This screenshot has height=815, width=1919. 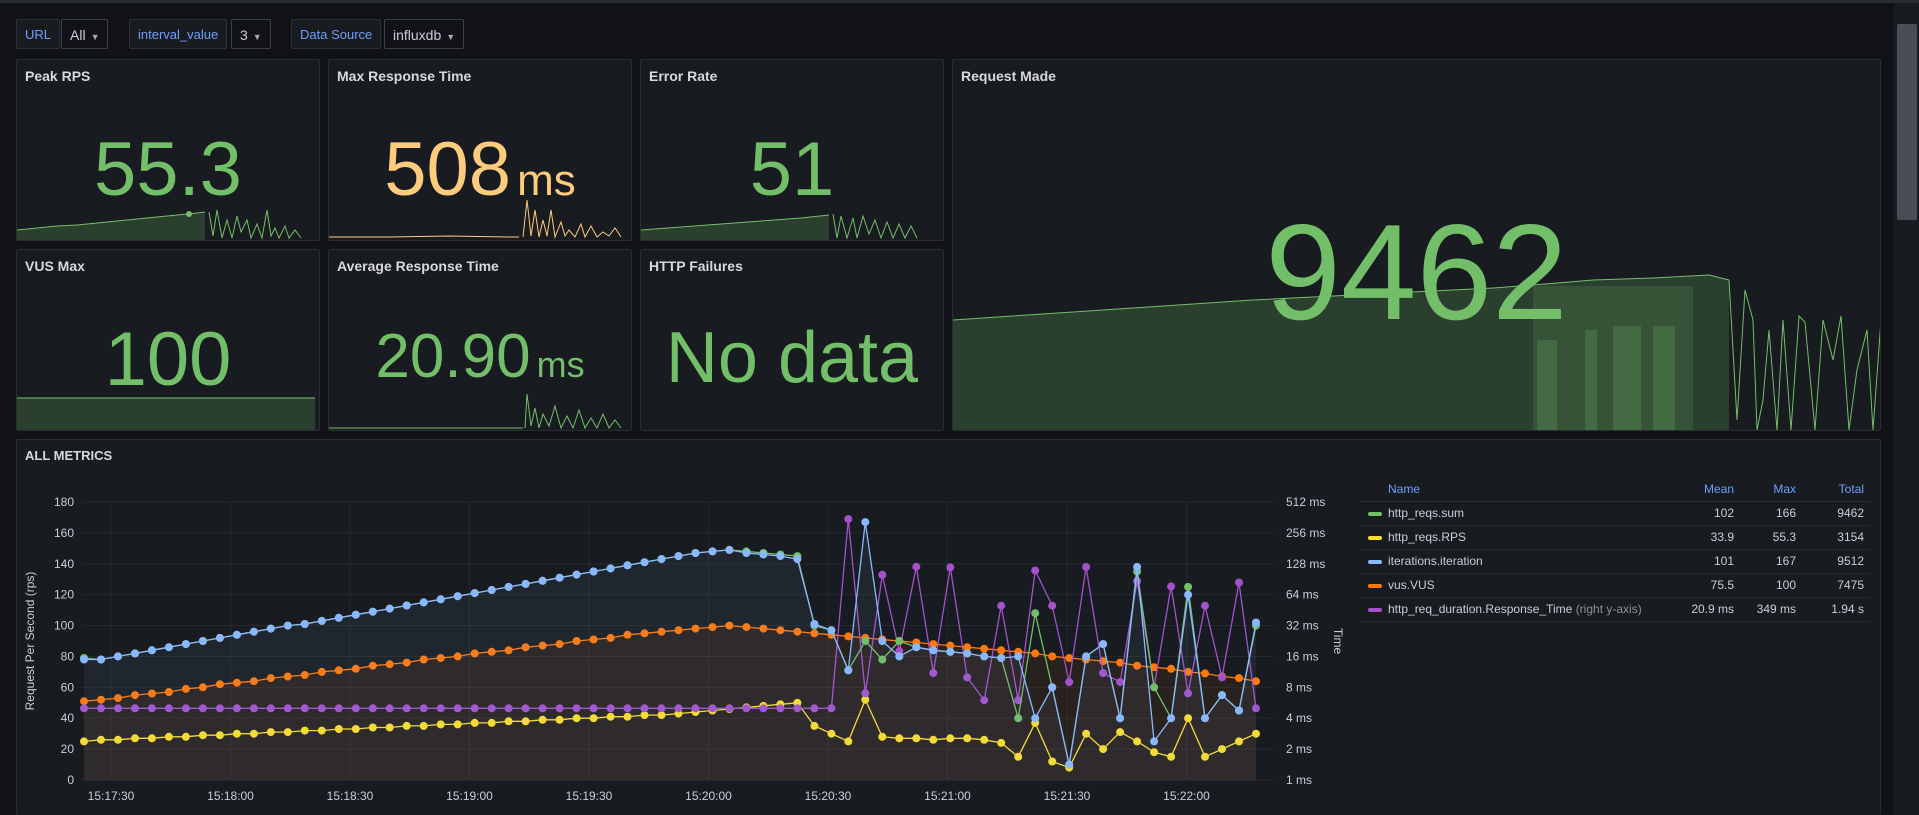 What do you see at coordinates (1299, 687) in the screenshot?
I see `y2-tick-label: 8 ms` at bounding box center [1299, 687].